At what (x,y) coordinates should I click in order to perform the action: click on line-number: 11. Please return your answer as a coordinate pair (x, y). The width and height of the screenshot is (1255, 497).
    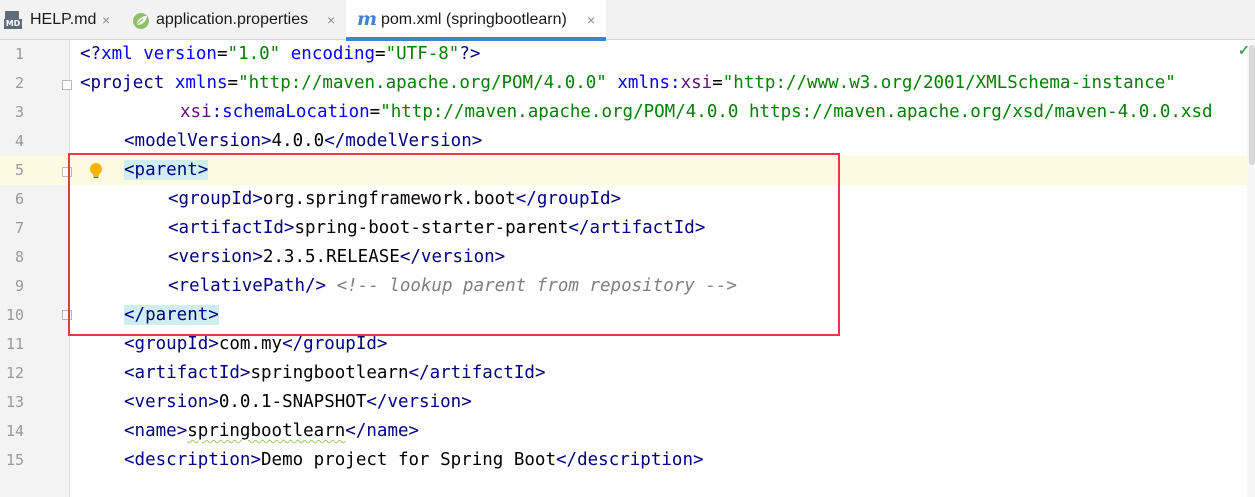
    Looking at the image, I should click on (14, 344).